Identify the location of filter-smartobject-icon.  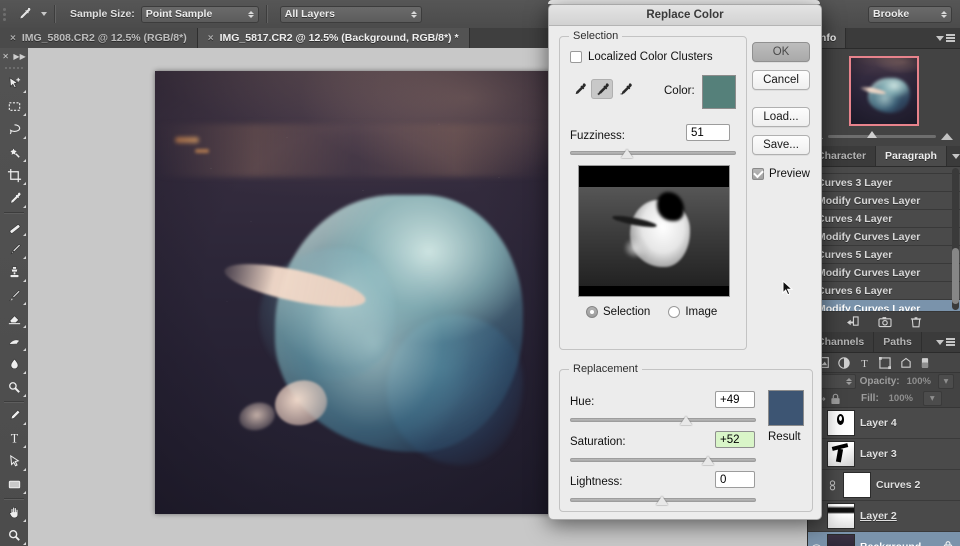
(906, 363).